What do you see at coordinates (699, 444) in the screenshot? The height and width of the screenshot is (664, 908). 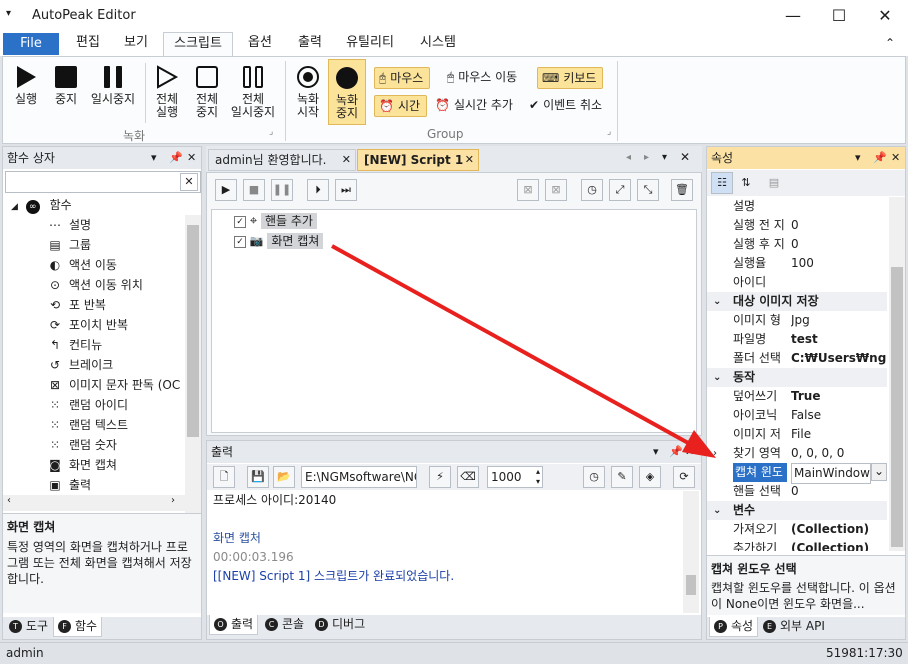 I see `arrow-head` at bounding box center [699, 444].